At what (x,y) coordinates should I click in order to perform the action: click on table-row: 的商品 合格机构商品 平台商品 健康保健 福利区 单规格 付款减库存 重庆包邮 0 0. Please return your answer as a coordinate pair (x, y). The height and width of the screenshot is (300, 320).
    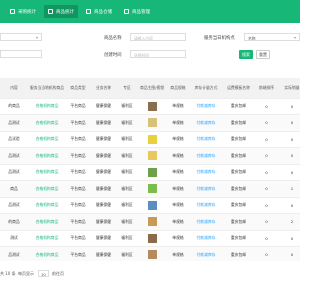
    Looking at the image, I should click on (150, 106).